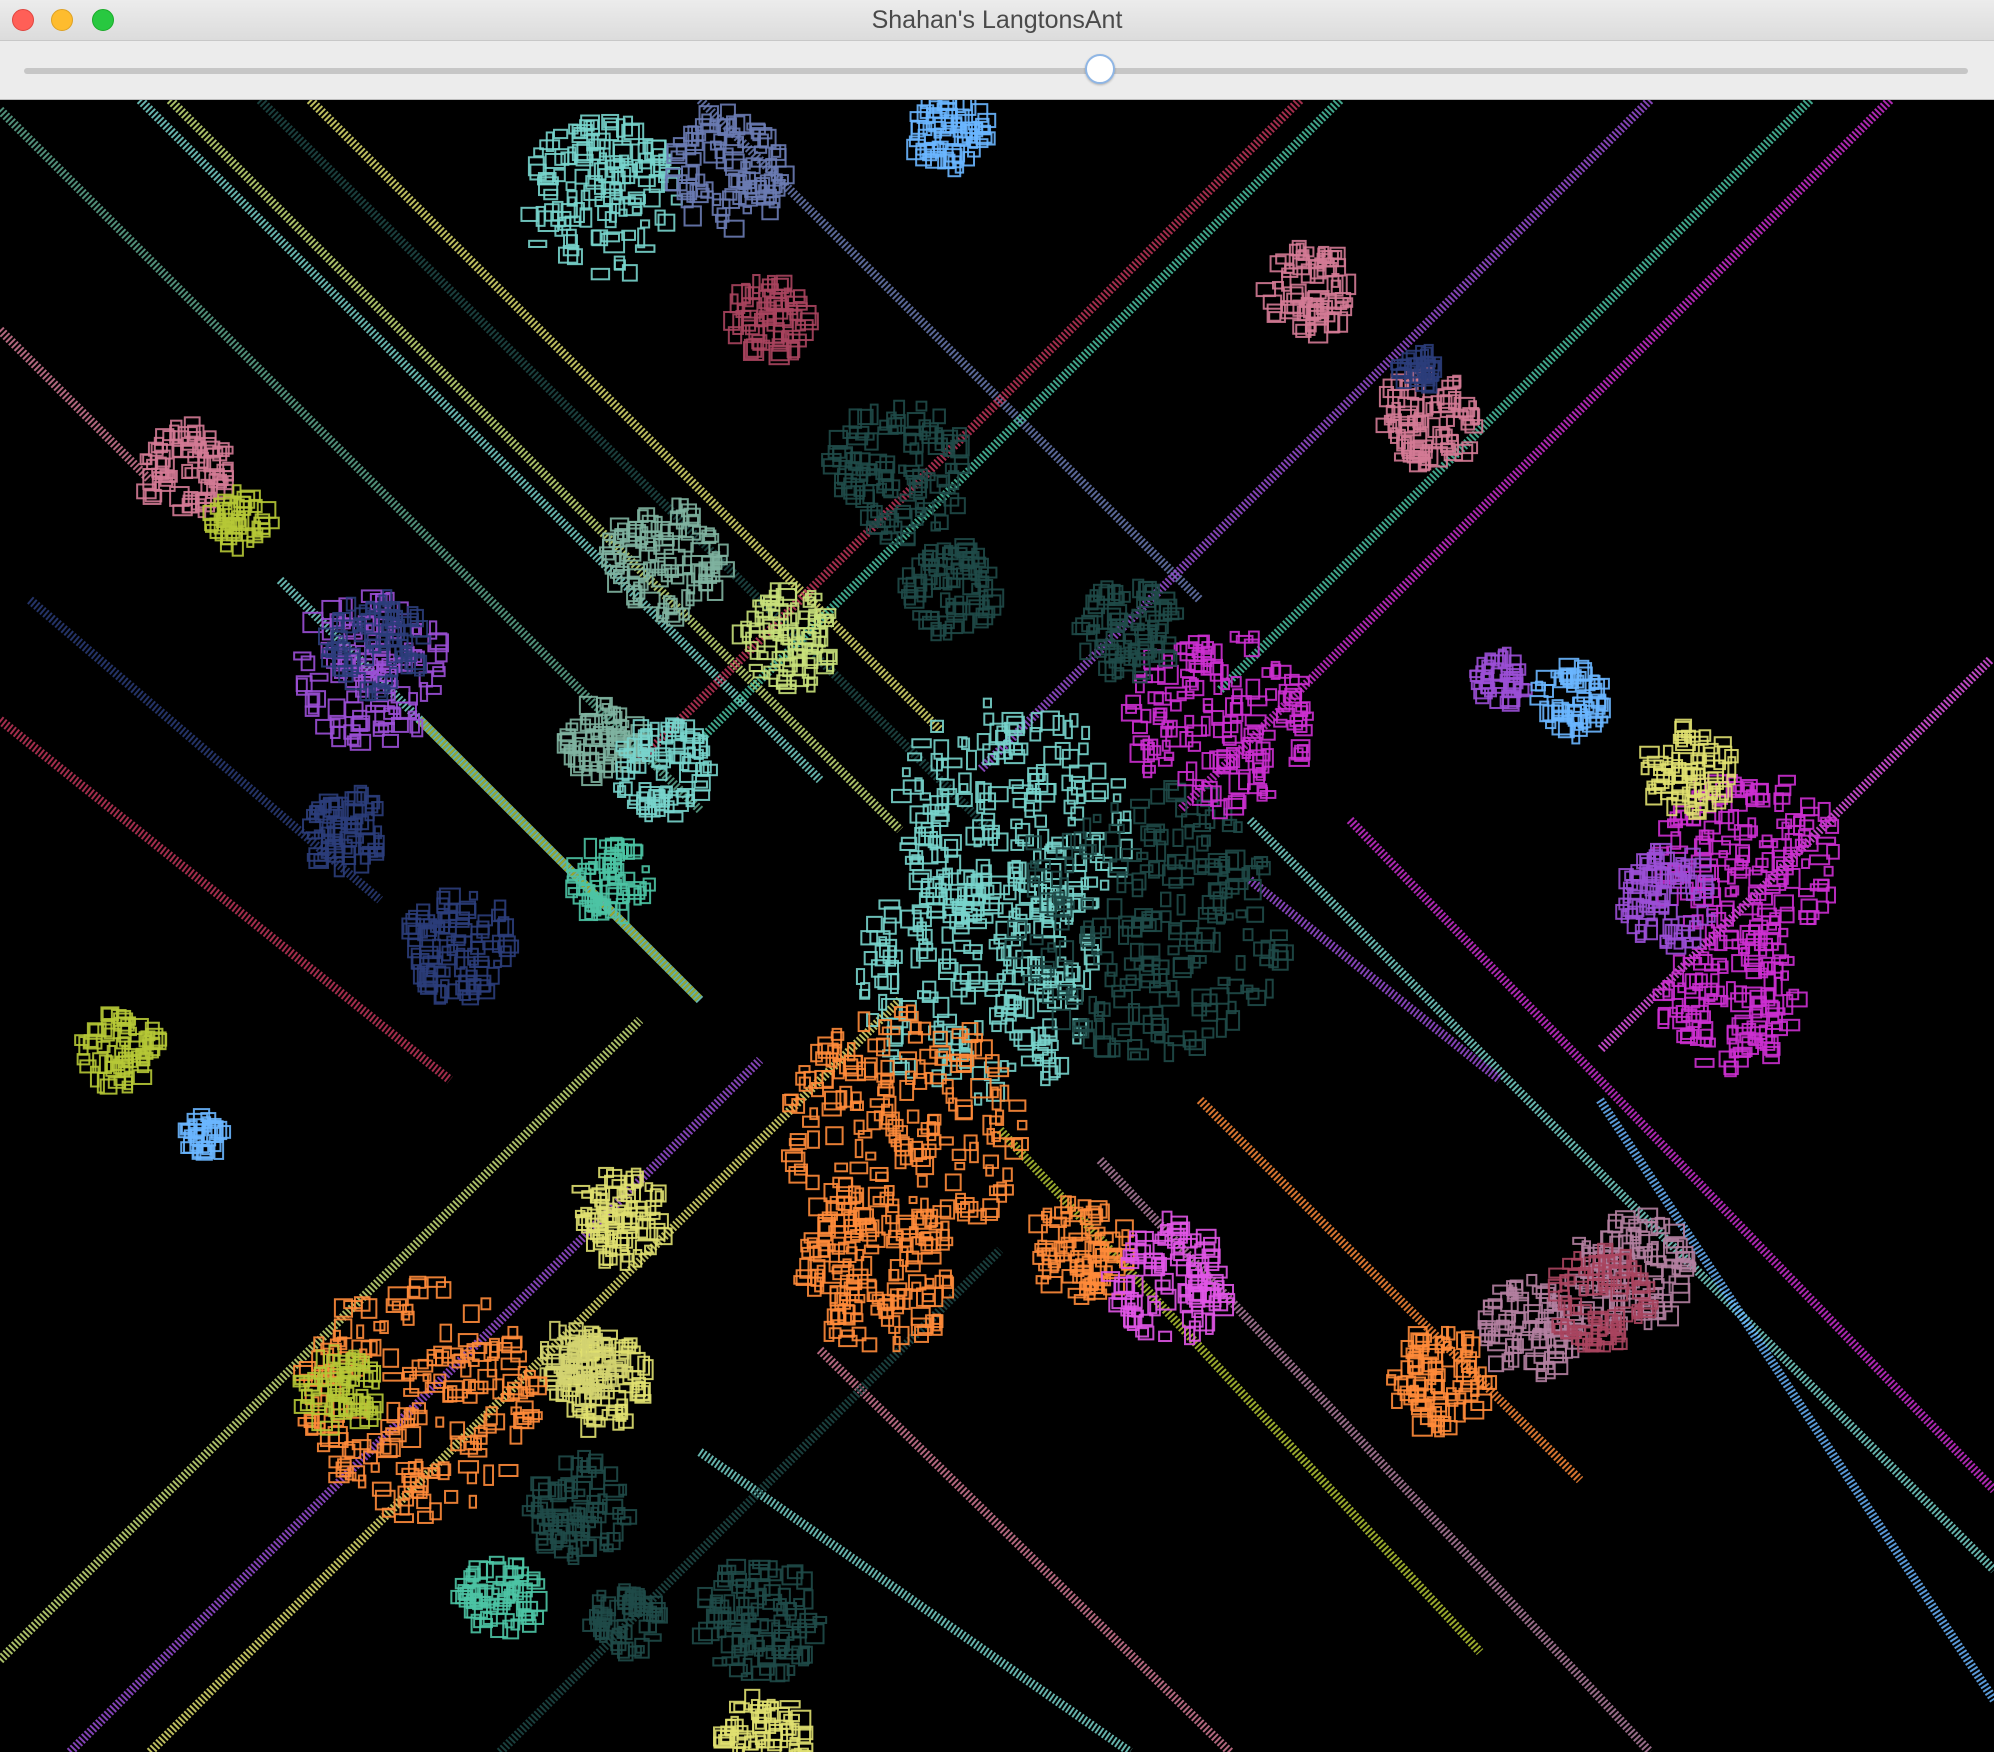 The width and height of the screenshot is (1994, 1752). I want to click on speed-slider-track, so click(996, 71).